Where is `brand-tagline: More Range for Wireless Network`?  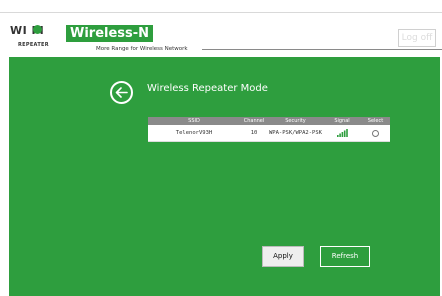 brand-tagline: More Range for Wireless Network is located at coordinates (142, 49).